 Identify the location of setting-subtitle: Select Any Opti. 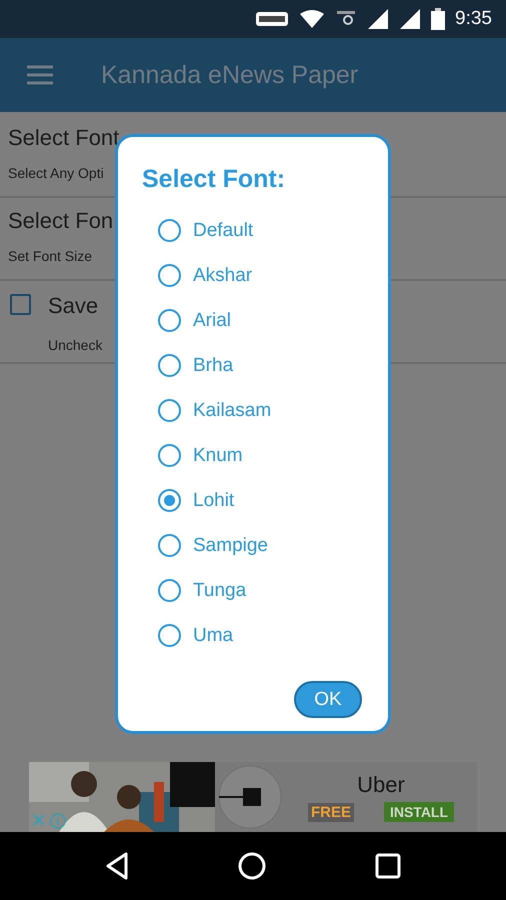
(56, 173).